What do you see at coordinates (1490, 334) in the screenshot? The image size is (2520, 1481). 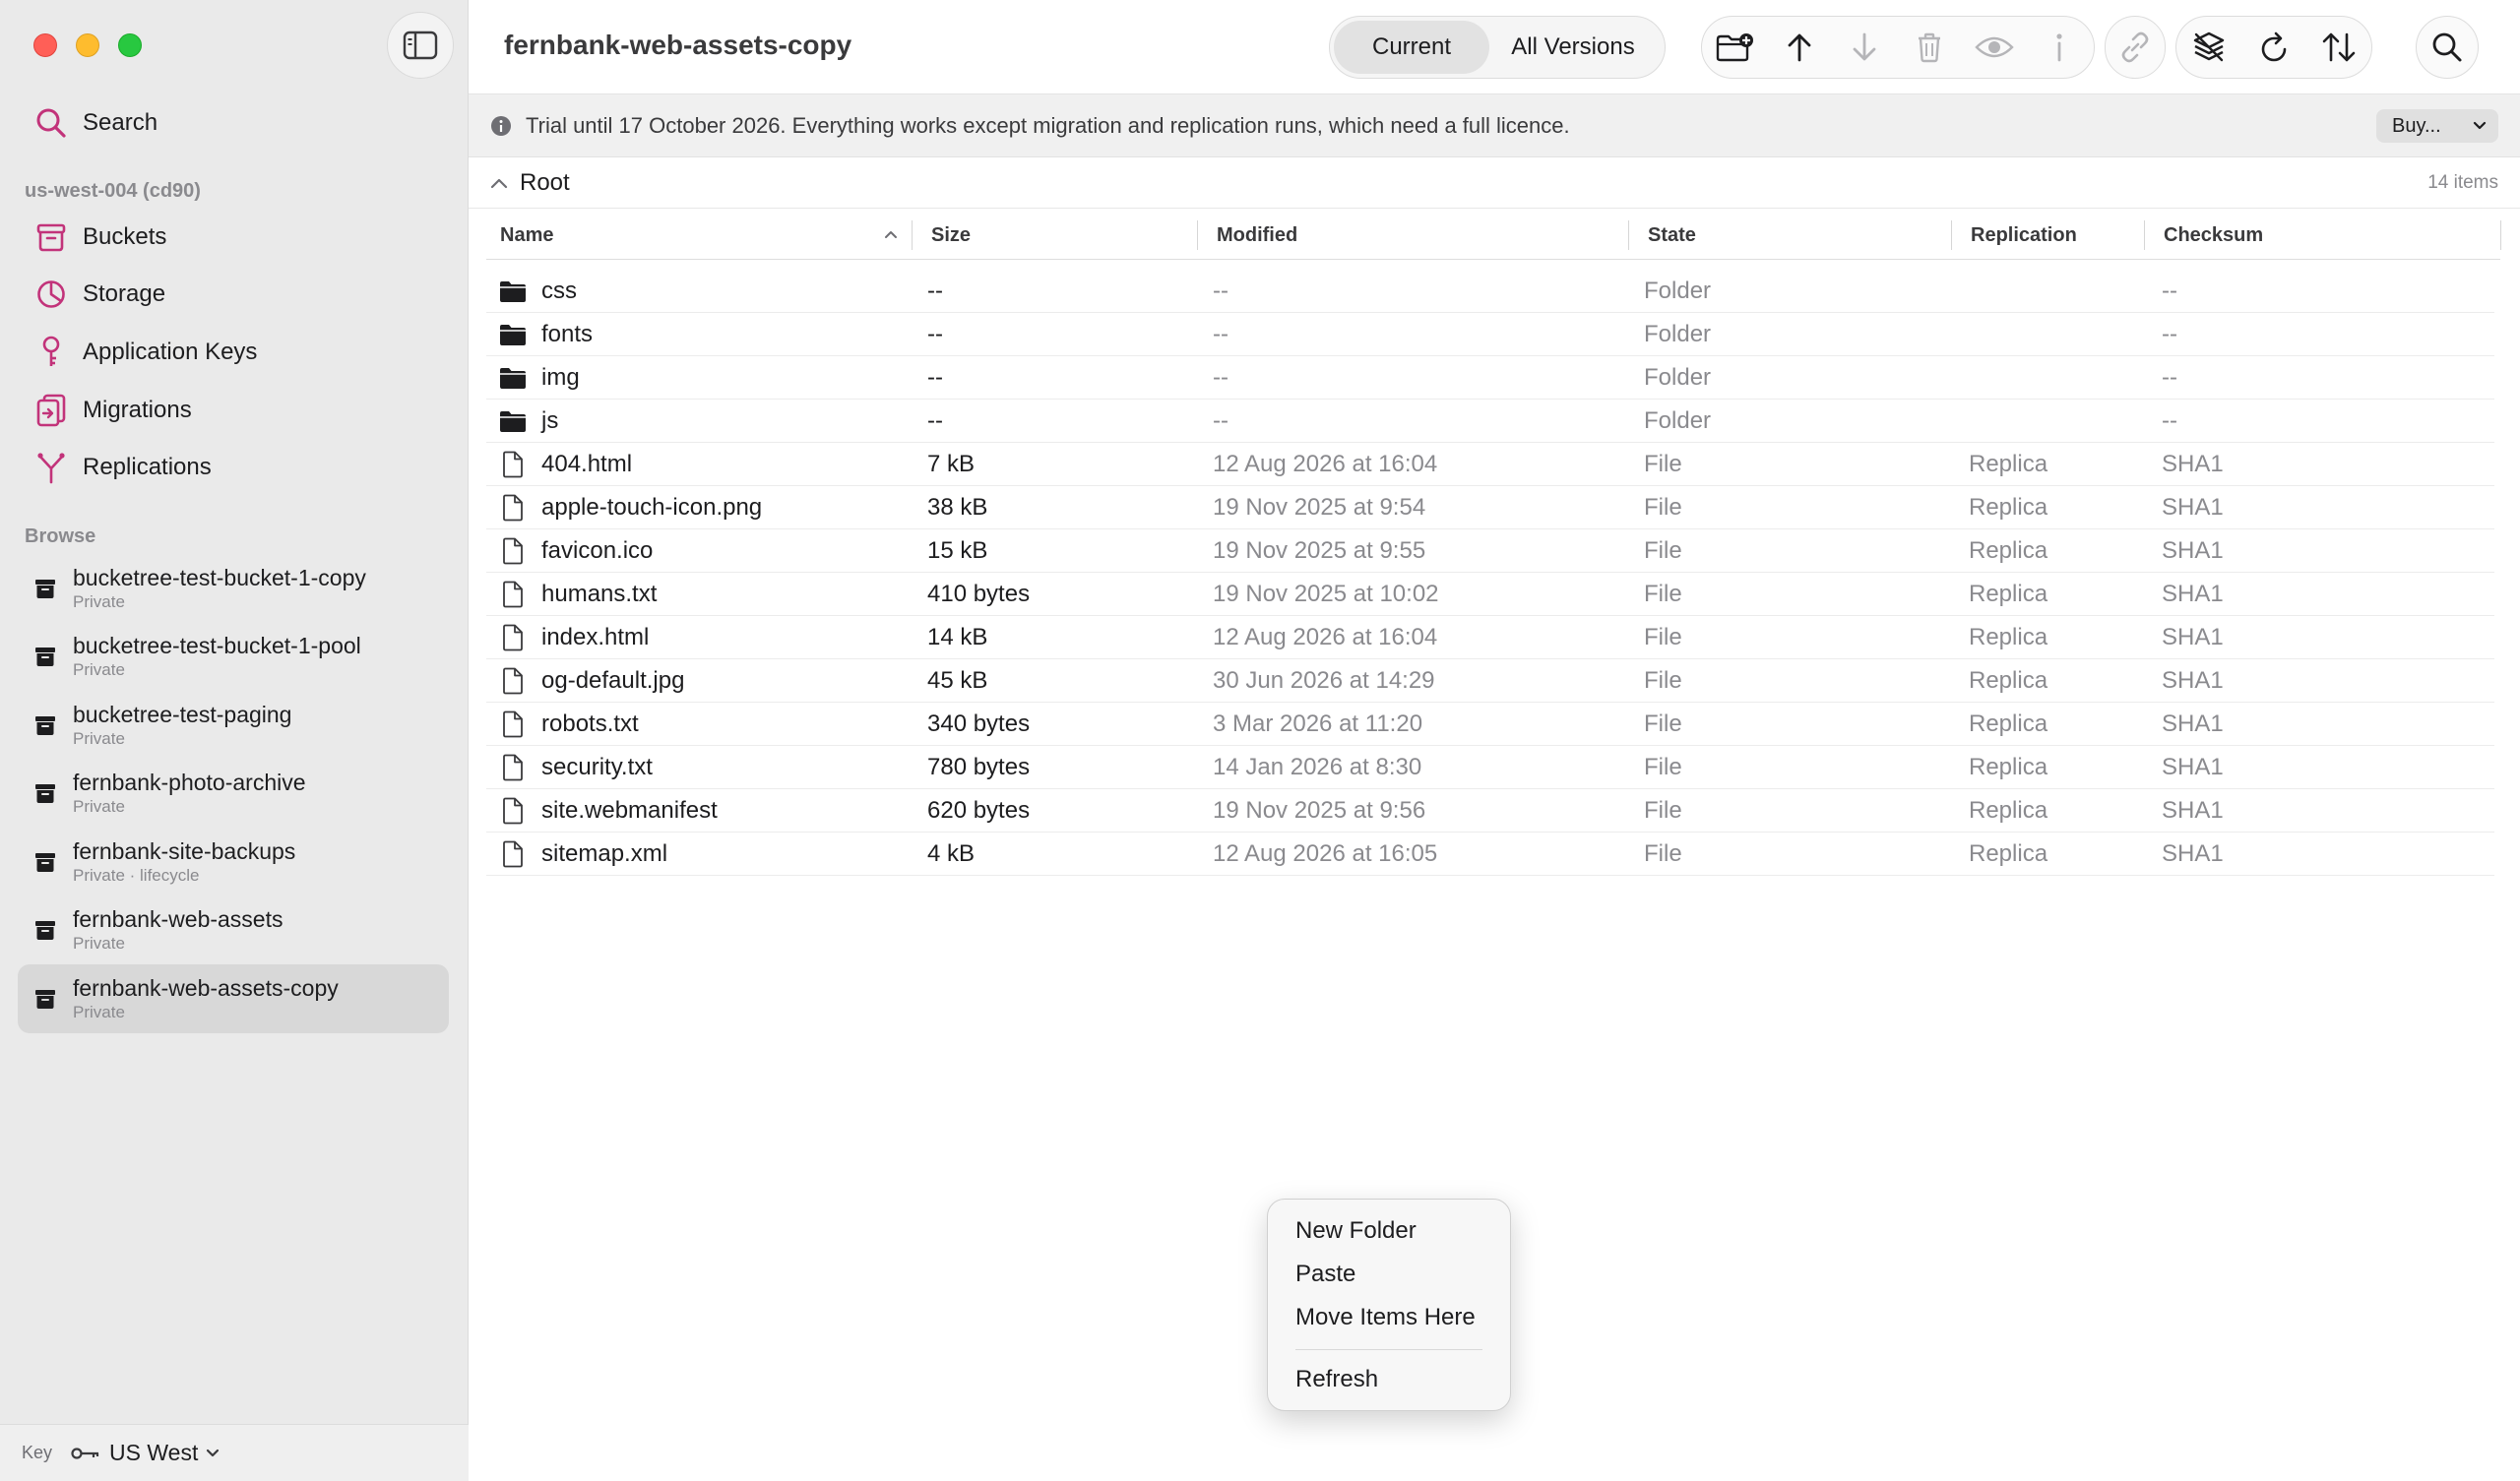 I see `table-row: fonts -- -- Folder --` at bounding box center [1490, 334].